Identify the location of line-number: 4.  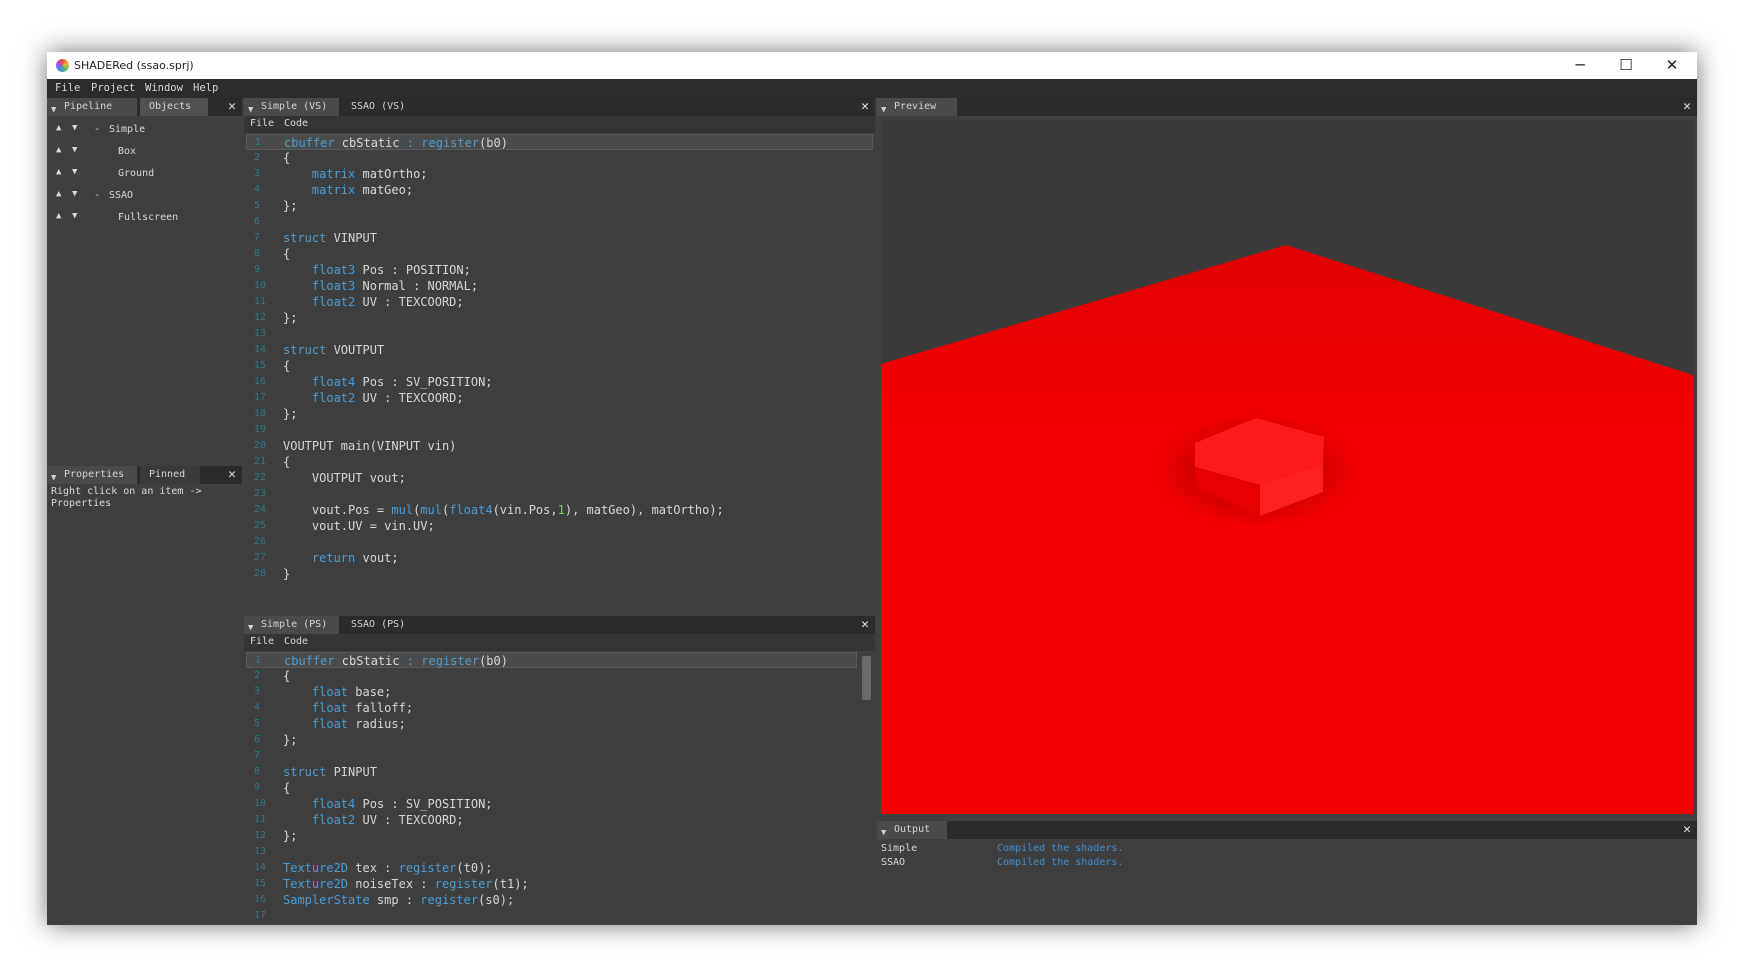
(257, 189).